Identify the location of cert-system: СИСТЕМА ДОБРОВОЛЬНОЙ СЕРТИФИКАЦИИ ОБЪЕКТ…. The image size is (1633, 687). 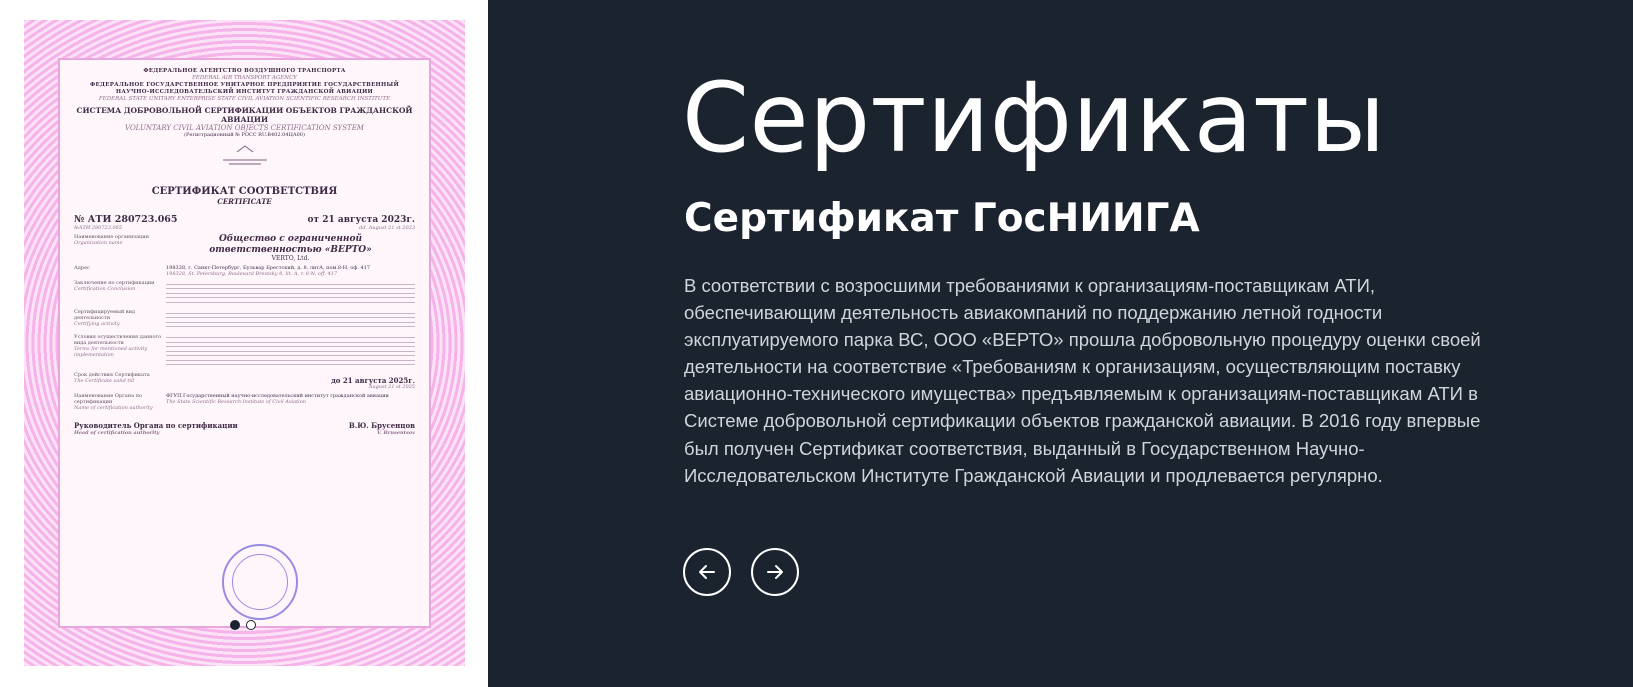
(244, 115).